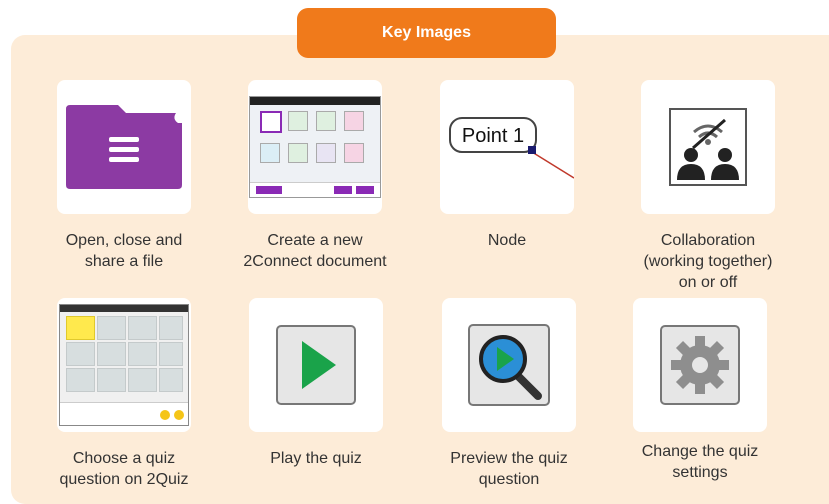 The image size is (829, 504). I want to click on file-label: Open, close and share a file, so click(124, 251).